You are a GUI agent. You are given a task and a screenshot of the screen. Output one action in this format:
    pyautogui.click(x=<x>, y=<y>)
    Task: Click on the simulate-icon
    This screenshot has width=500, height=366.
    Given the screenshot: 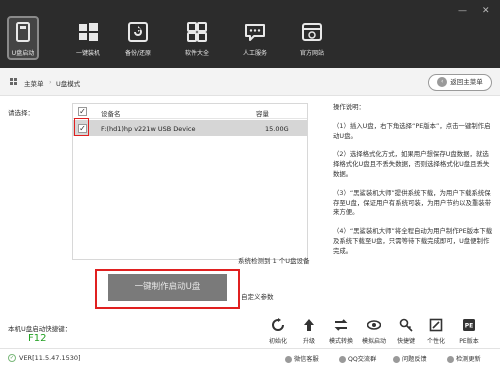 What is the action you would take?
    pyautogui.click(x=374, y=325)
    